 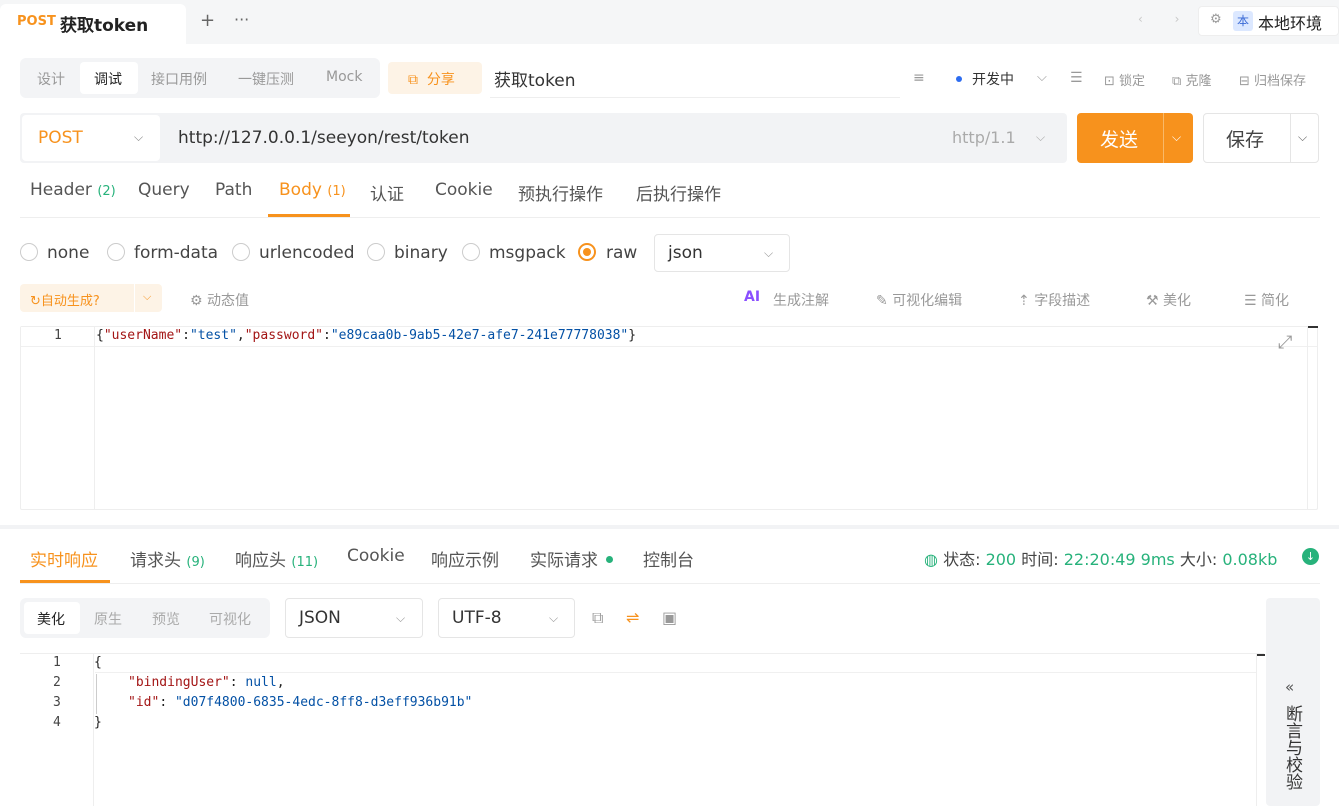 I want to click on auto-generate-options-icon: ⌵, so click(x=147, y=297).